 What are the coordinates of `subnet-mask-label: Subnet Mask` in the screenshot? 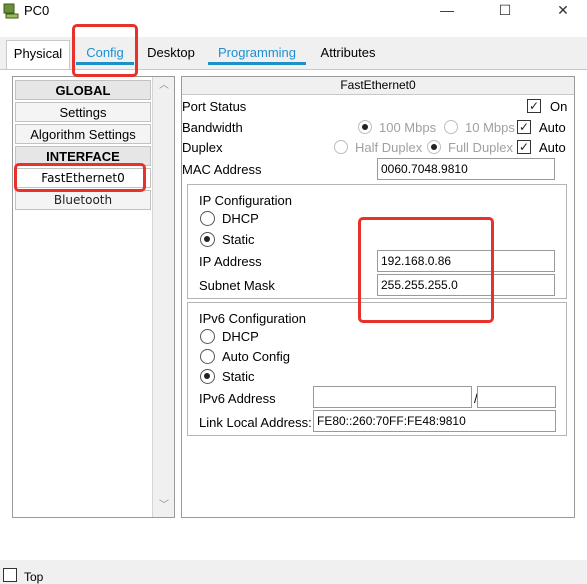 It's located at (237, 285).